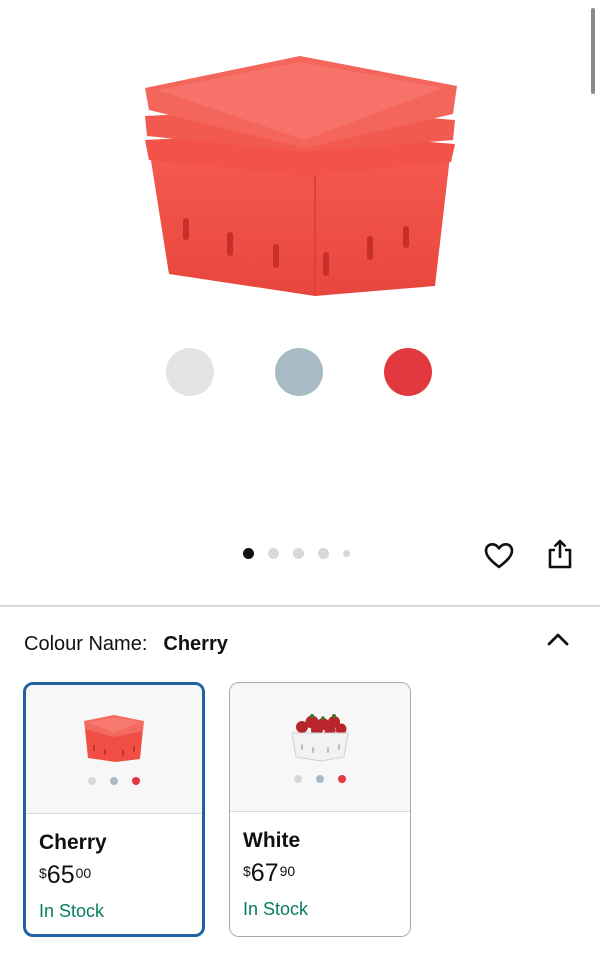 This screenshot has height=960, width=600. What do you see at coordinates (320, 738) in the screenshot?
I see `white-basket-with-strawberries-image` at bounding box center [320, 738].